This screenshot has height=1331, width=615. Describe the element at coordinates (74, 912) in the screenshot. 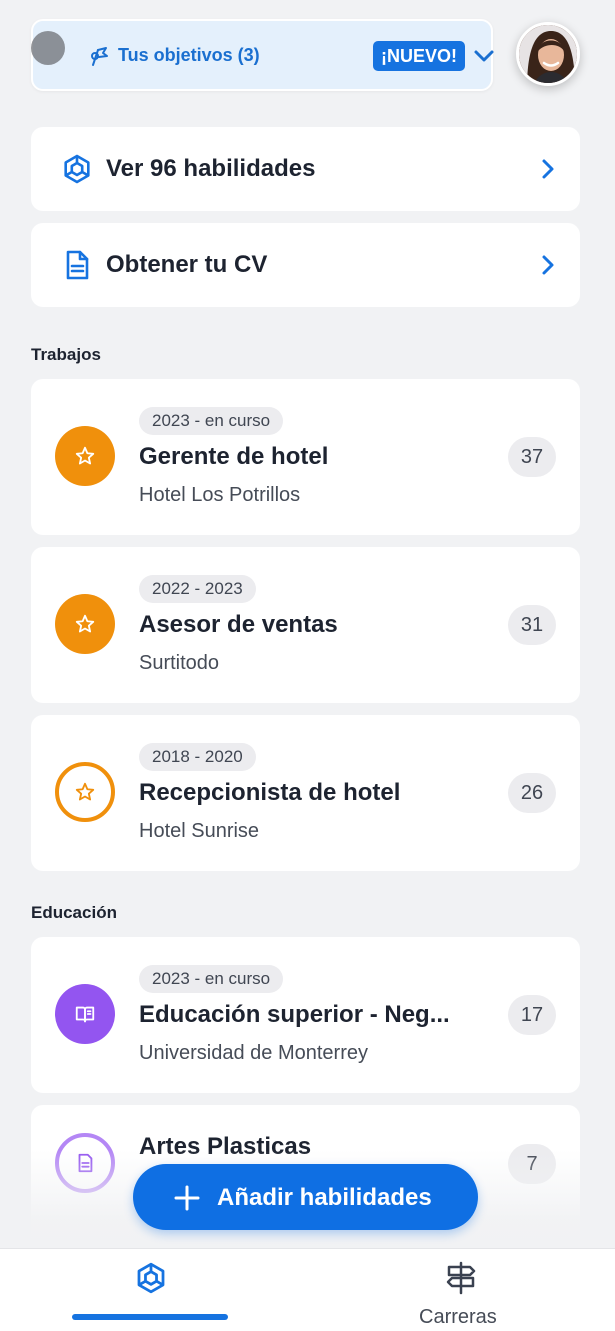

I see `education-section-title: Educación` at that location.